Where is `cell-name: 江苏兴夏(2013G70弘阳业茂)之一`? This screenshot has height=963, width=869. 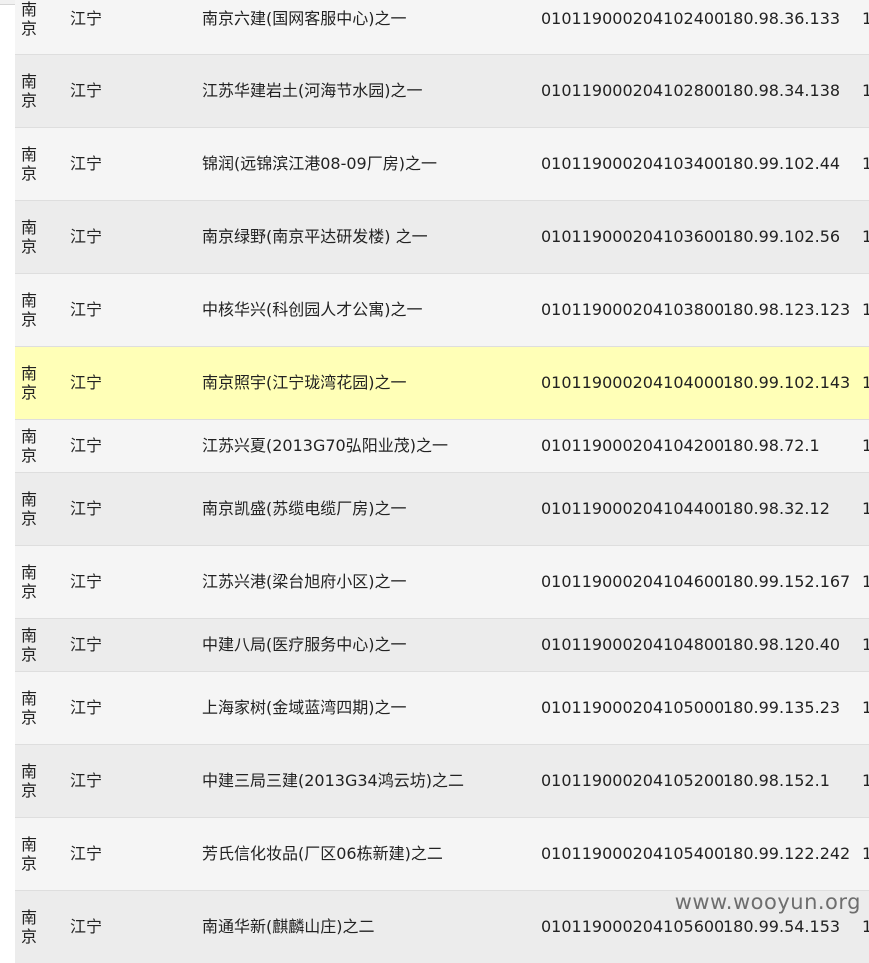 cell-name: 江苏兴夏(2013G70弘阳业茂)之一 is located at coordinates (325, 445).